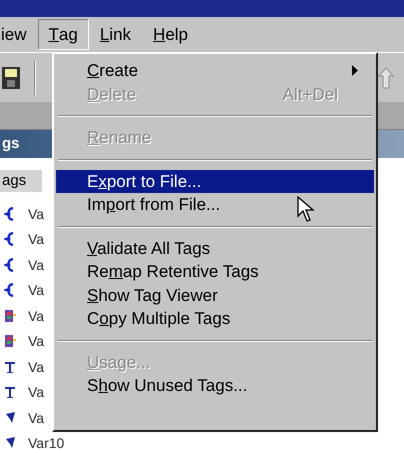  What do you see at coordinates (215, 70) in the screenshot?
I see `menu-item: Create` at bounding box center [215, 70].